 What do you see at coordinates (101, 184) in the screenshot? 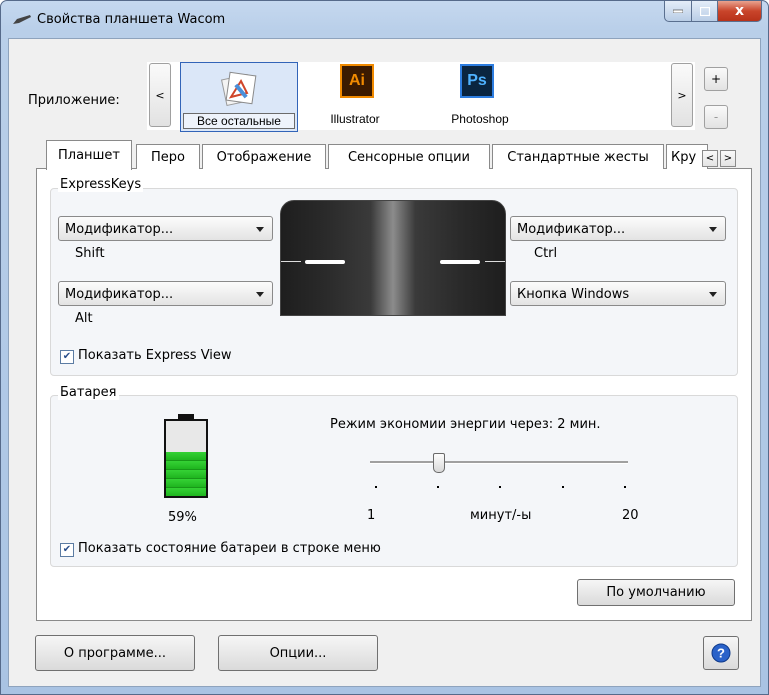
I see `expresskeys-title: ExpressKeys` at bounding box center [101, 184].